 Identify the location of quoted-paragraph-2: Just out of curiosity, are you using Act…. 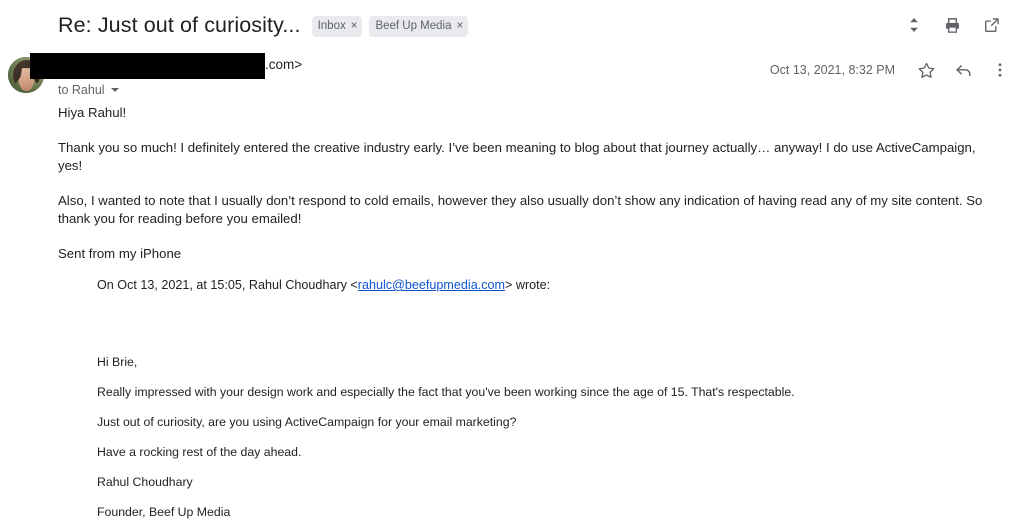
(307, 422).